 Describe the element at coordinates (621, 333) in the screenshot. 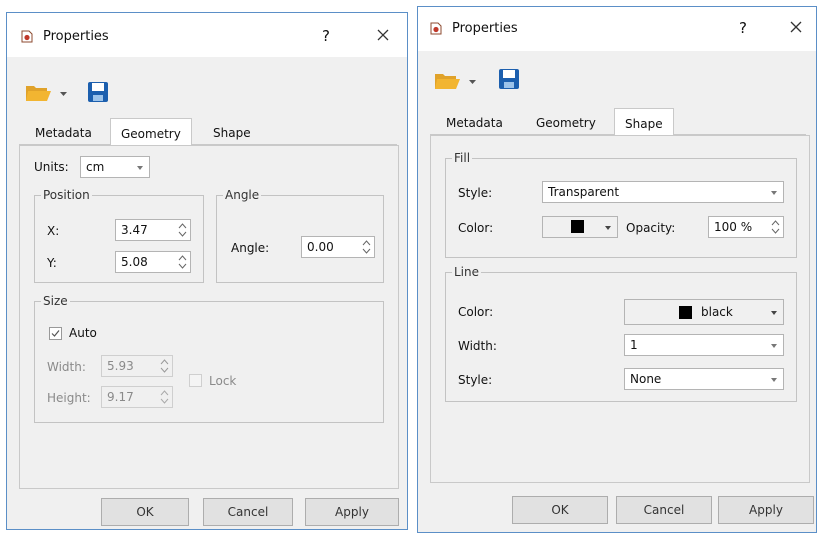

I see `line-group: Line Color: black Width: 1 Style: None` at that location.